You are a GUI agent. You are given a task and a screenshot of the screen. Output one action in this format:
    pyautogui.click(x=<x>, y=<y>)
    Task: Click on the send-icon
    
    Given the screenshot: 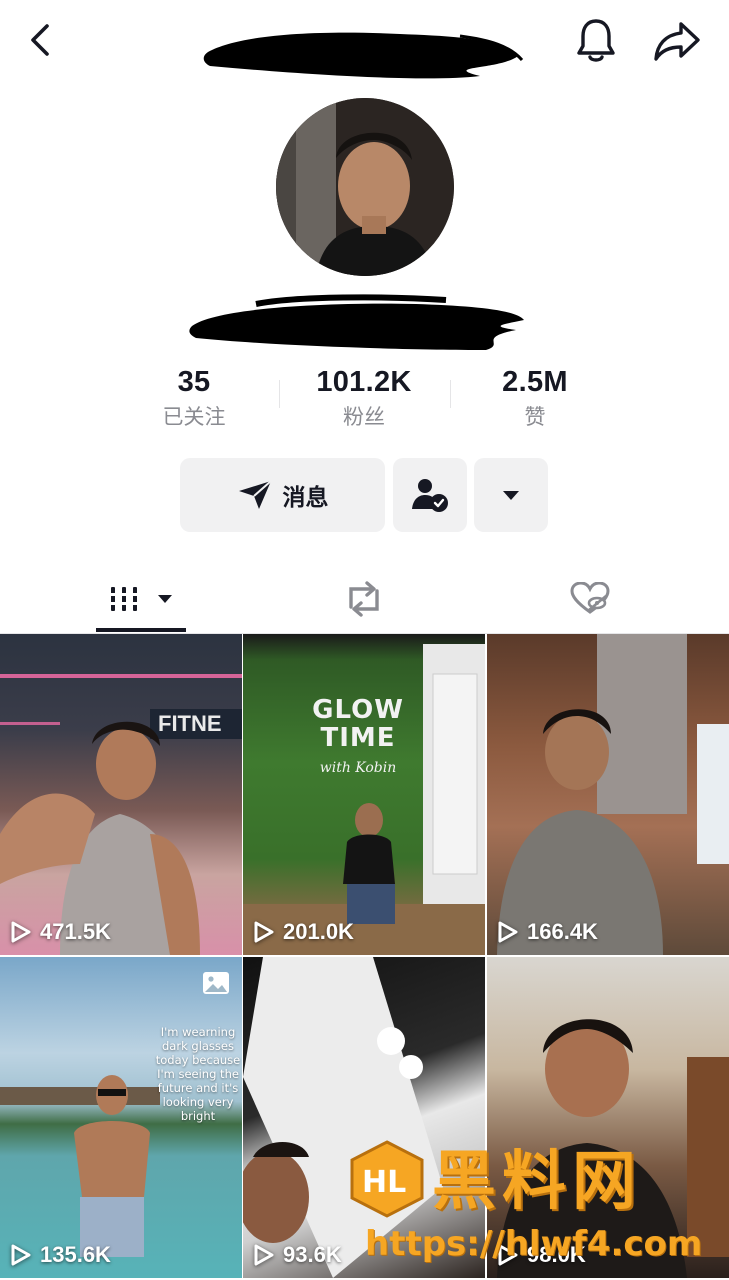 What is the action you would take?
    pyautogui.click(x=255, y=494)
    